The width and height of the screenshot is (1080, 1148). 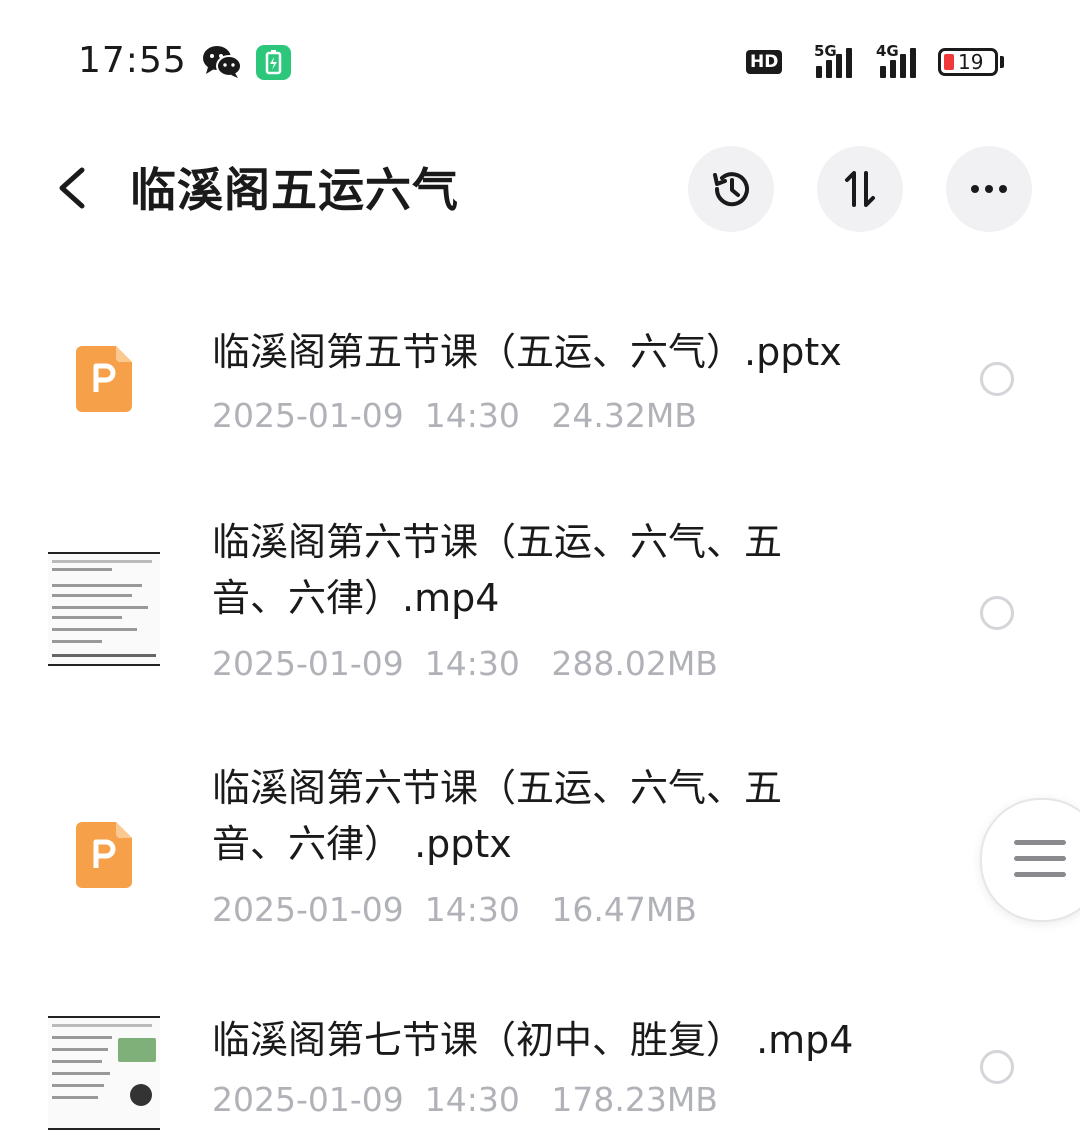 I want to click on back-icon, so click(x=72, y=188).